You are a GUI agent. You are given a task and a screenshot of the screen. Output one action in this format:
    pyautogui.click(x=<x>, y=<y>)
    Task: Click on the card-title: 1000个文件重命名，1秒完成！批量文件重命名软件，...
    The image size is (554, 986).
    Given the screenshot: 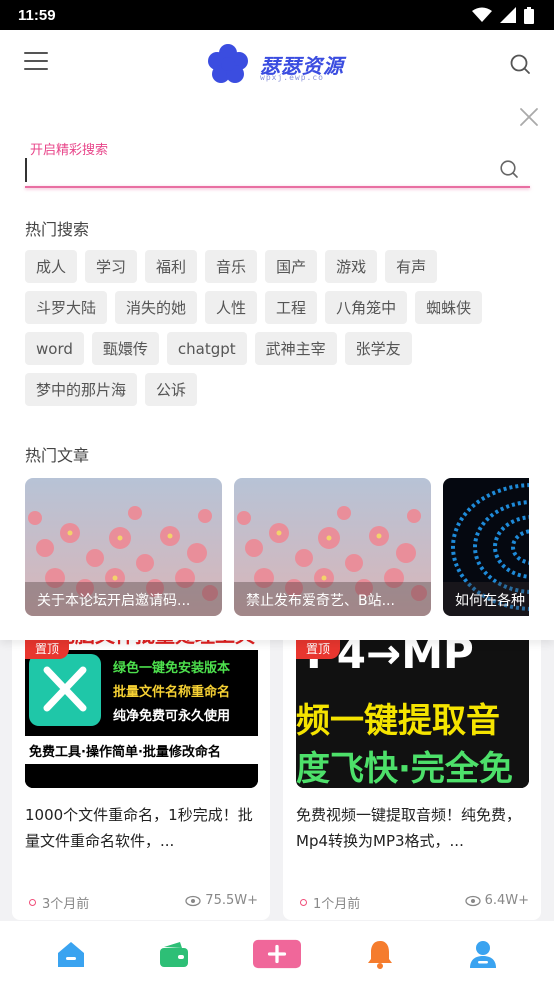 What is the action you would take?
    pyautogui.click(x=141, y=828)
    